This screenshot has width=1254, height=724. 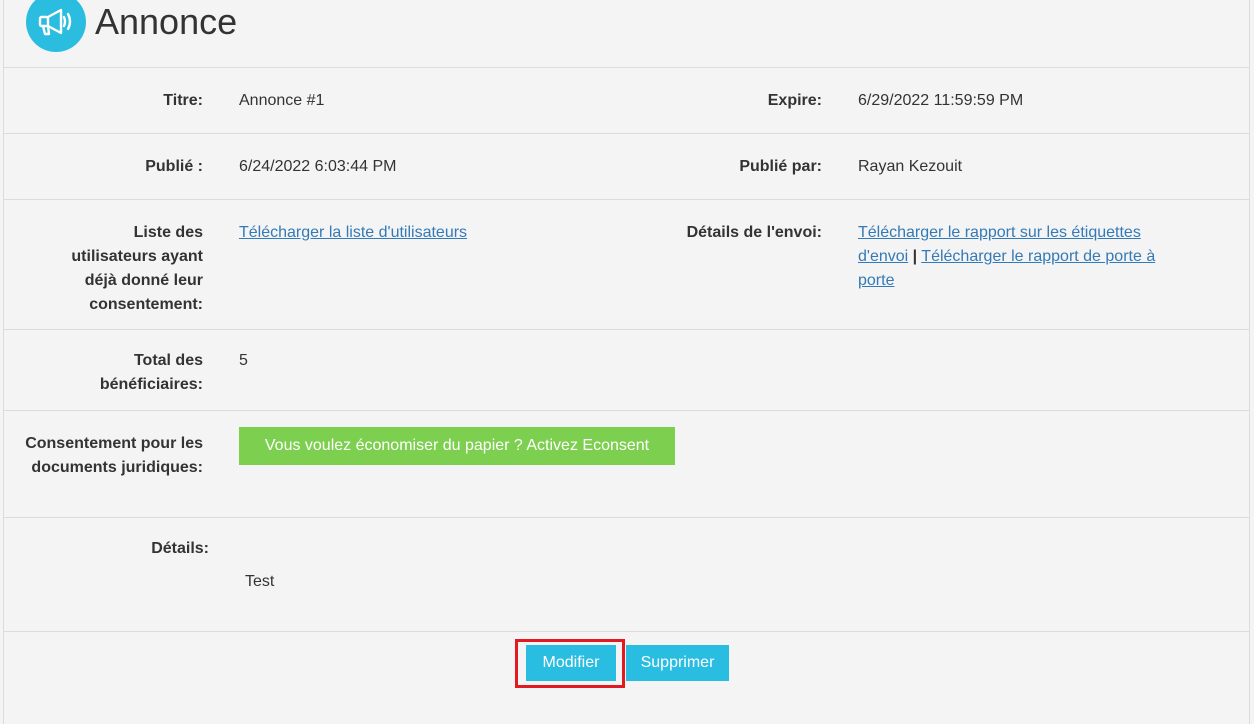 What do you see at coordinates (260, 581) in the screenshot?
I see `details-value: Test` at bounding box center [260, 581].